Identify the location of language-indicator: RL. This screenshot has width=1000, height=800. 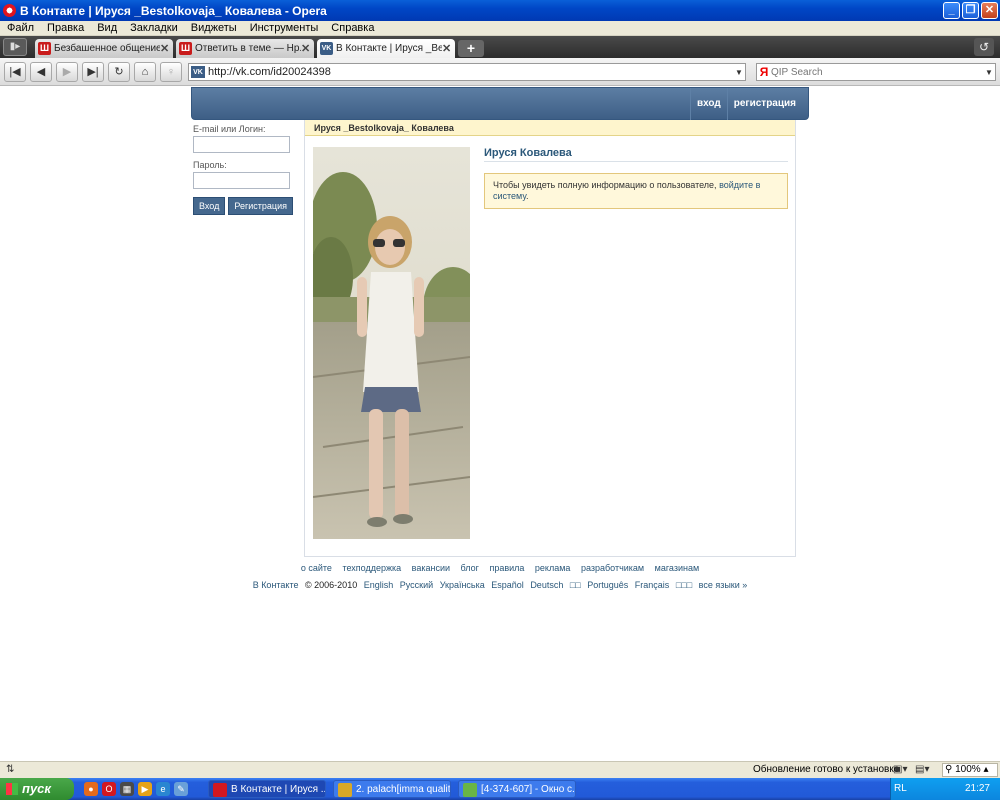
(900, 788).